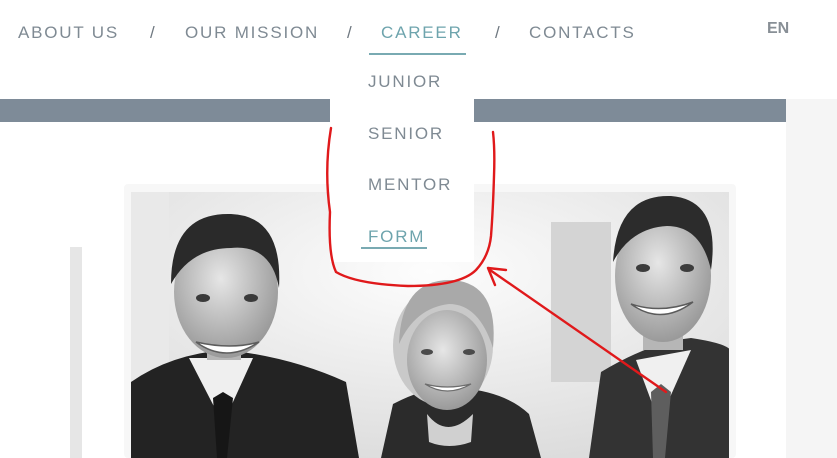  Describe the element at coordinates (778, 29) in the screenshot. I see `language-switcher: EN` at that location.